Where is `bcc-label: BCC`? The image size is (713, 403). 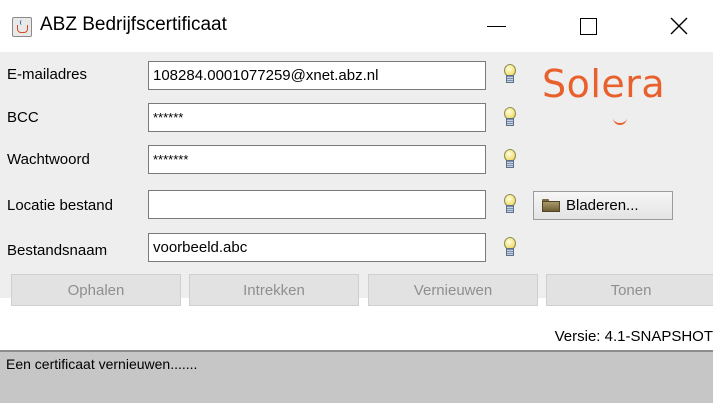 bcc-label: BCC is located at coordinates (23, 117).